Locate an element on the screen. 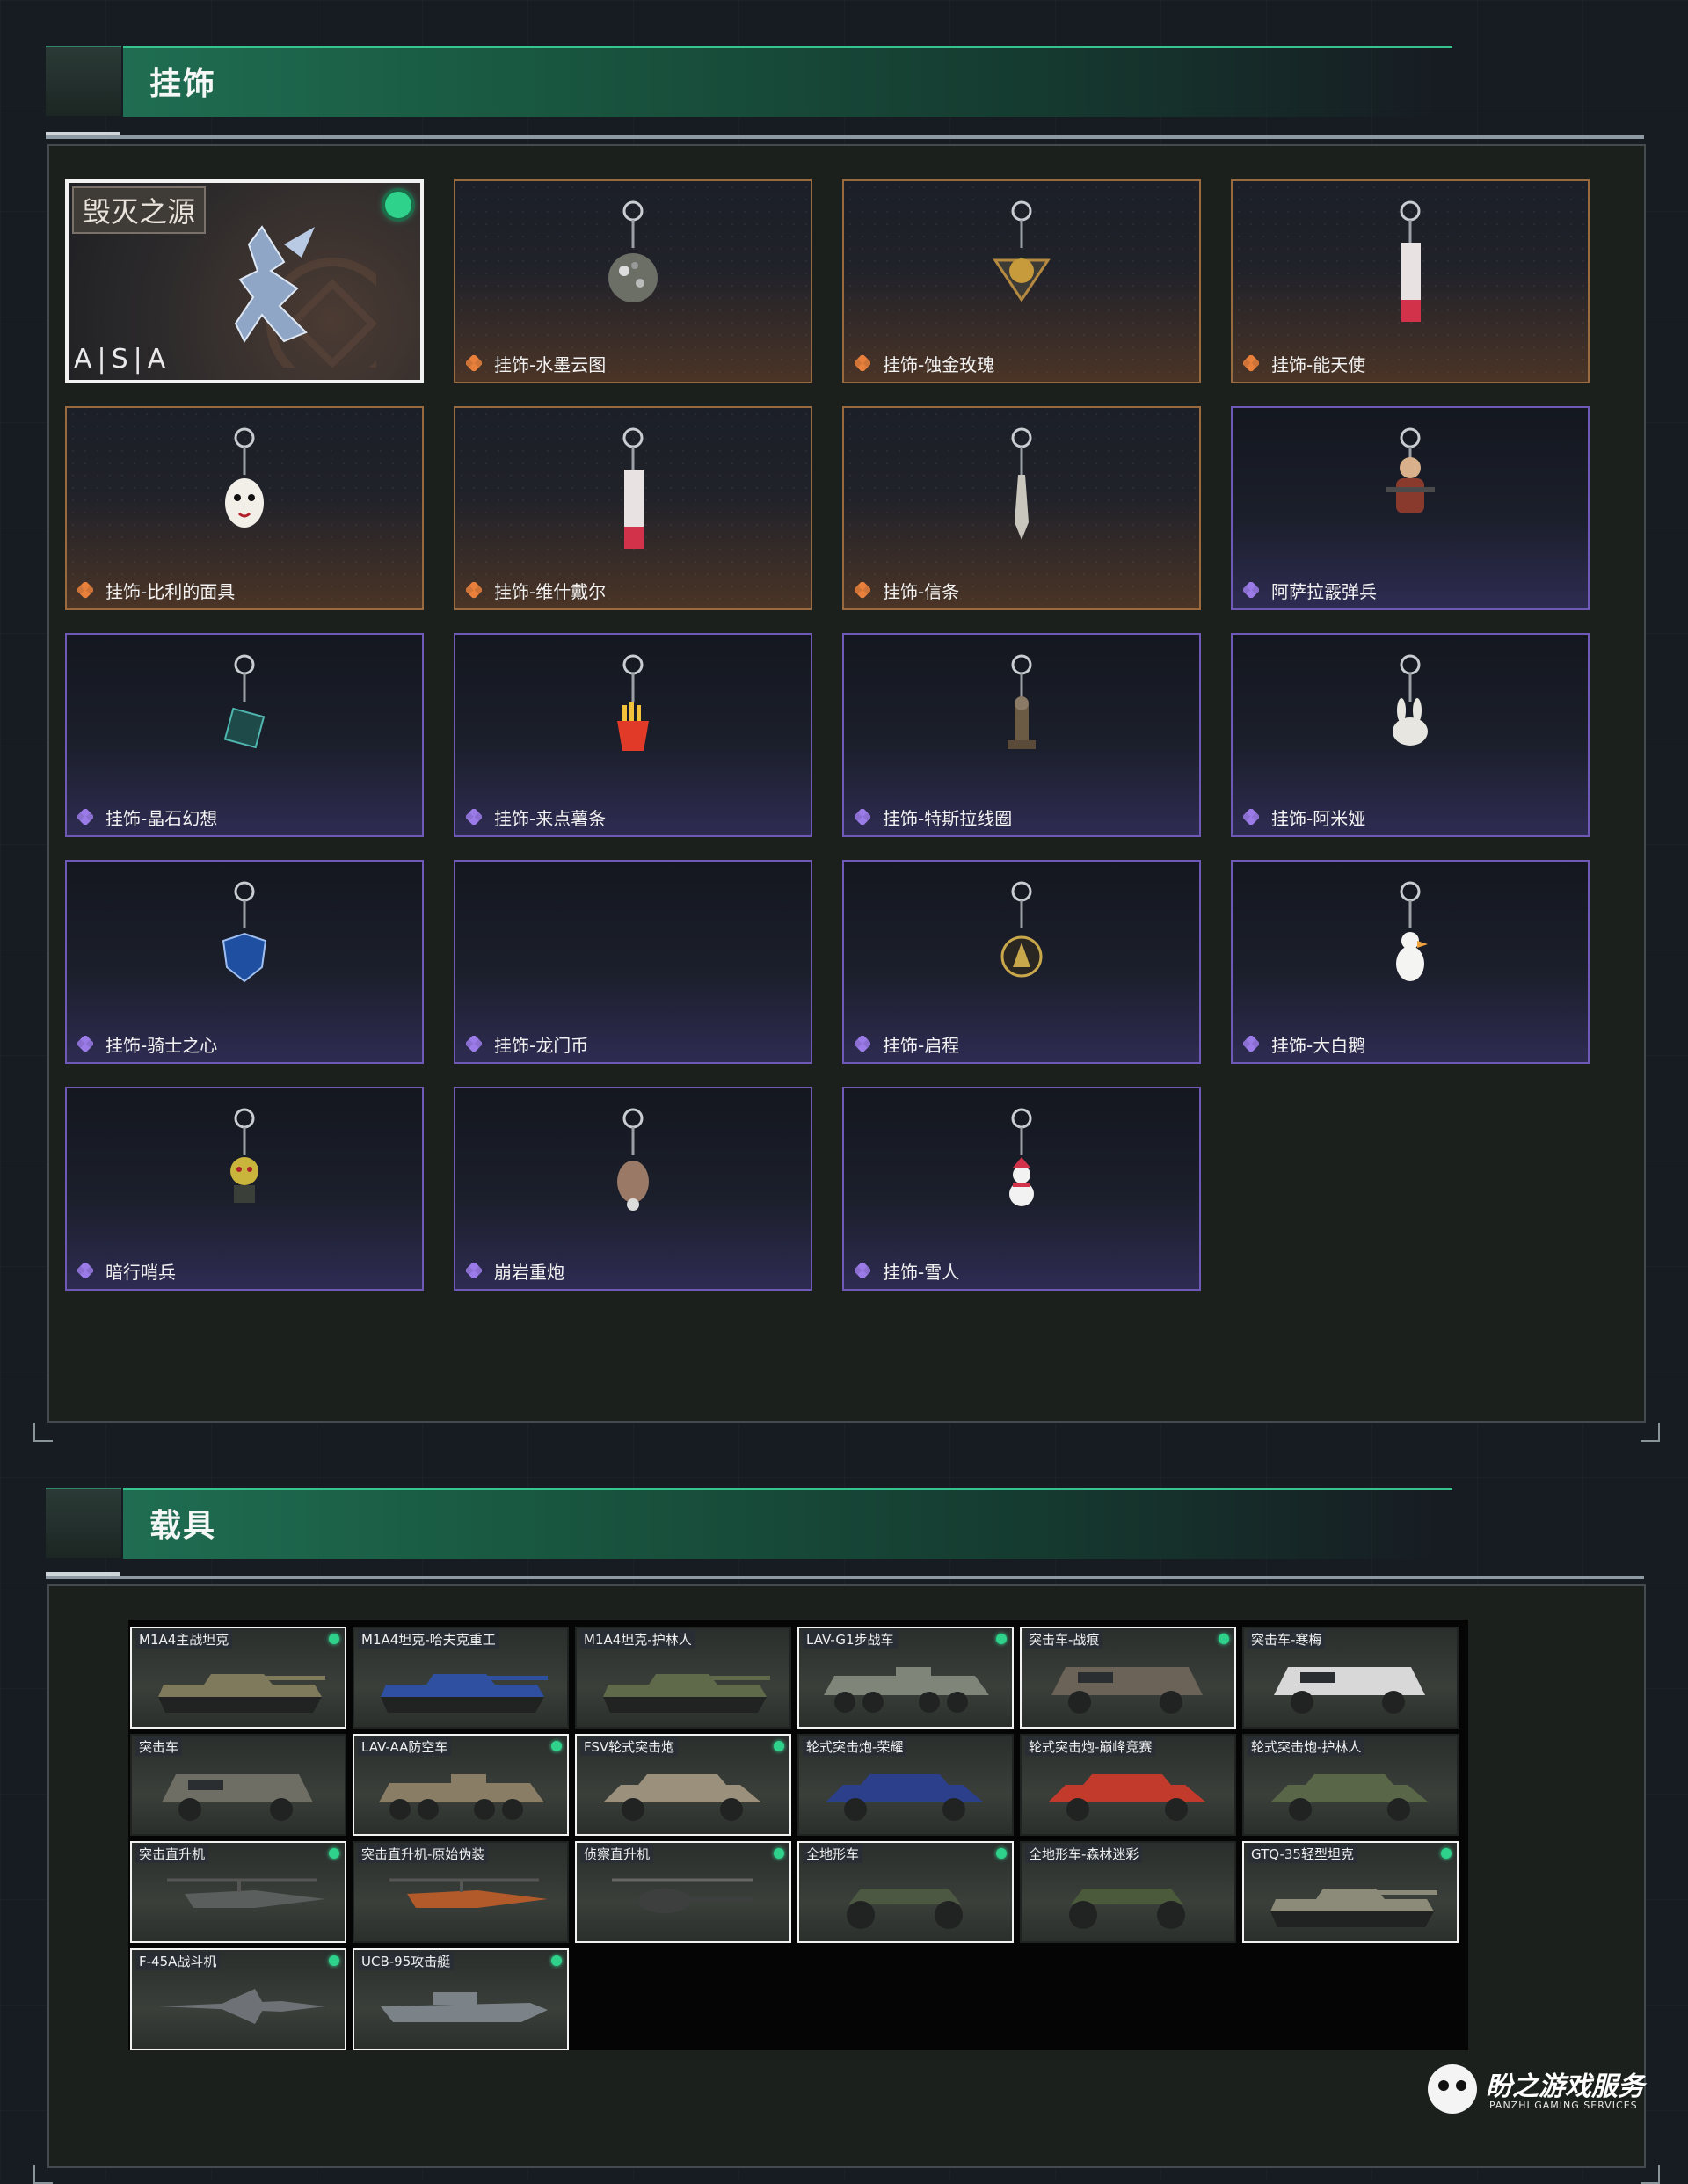 This screenshot has width=1688, height=2184. pendant-card: 挂饰-维什戴尔 is located at coordinates (633, 508).